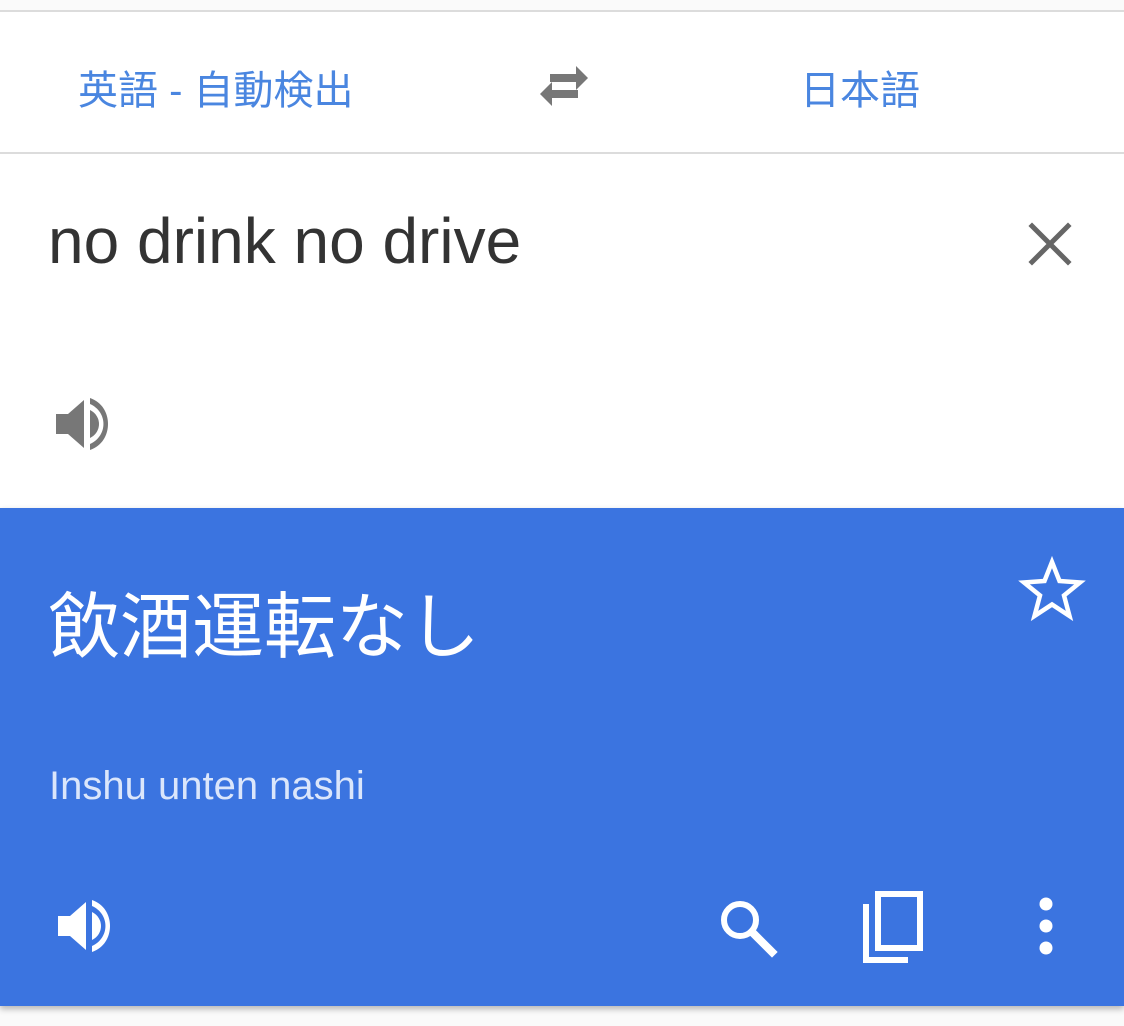 Image resolution: width=1124 pixels, height=1026 pixels. I want to click on more-options-button, so click(1046, 927).